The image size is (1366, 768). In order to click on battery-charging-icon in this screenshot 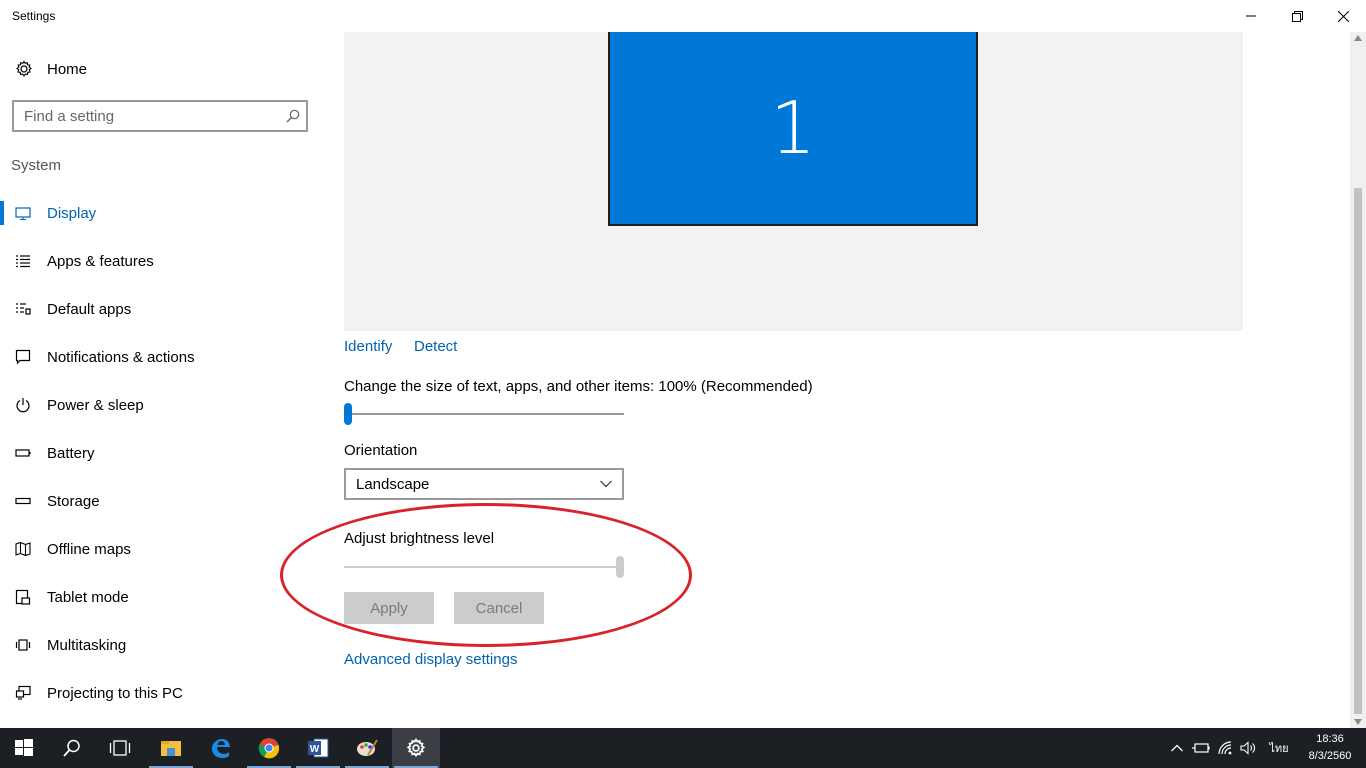, I will do `click(1201, 748)`.